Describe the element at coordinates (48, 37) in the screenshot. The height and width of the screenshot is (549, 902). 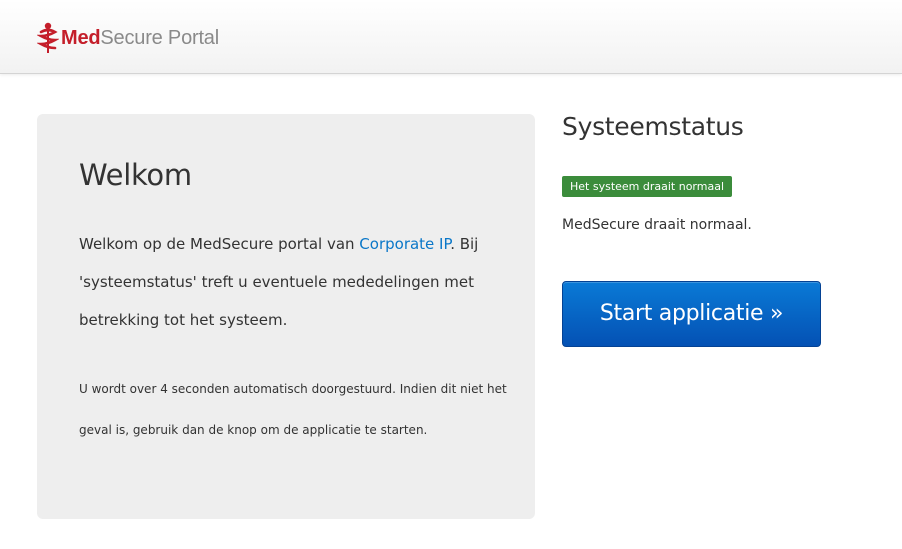
I see `caduceus-icon` at that location.